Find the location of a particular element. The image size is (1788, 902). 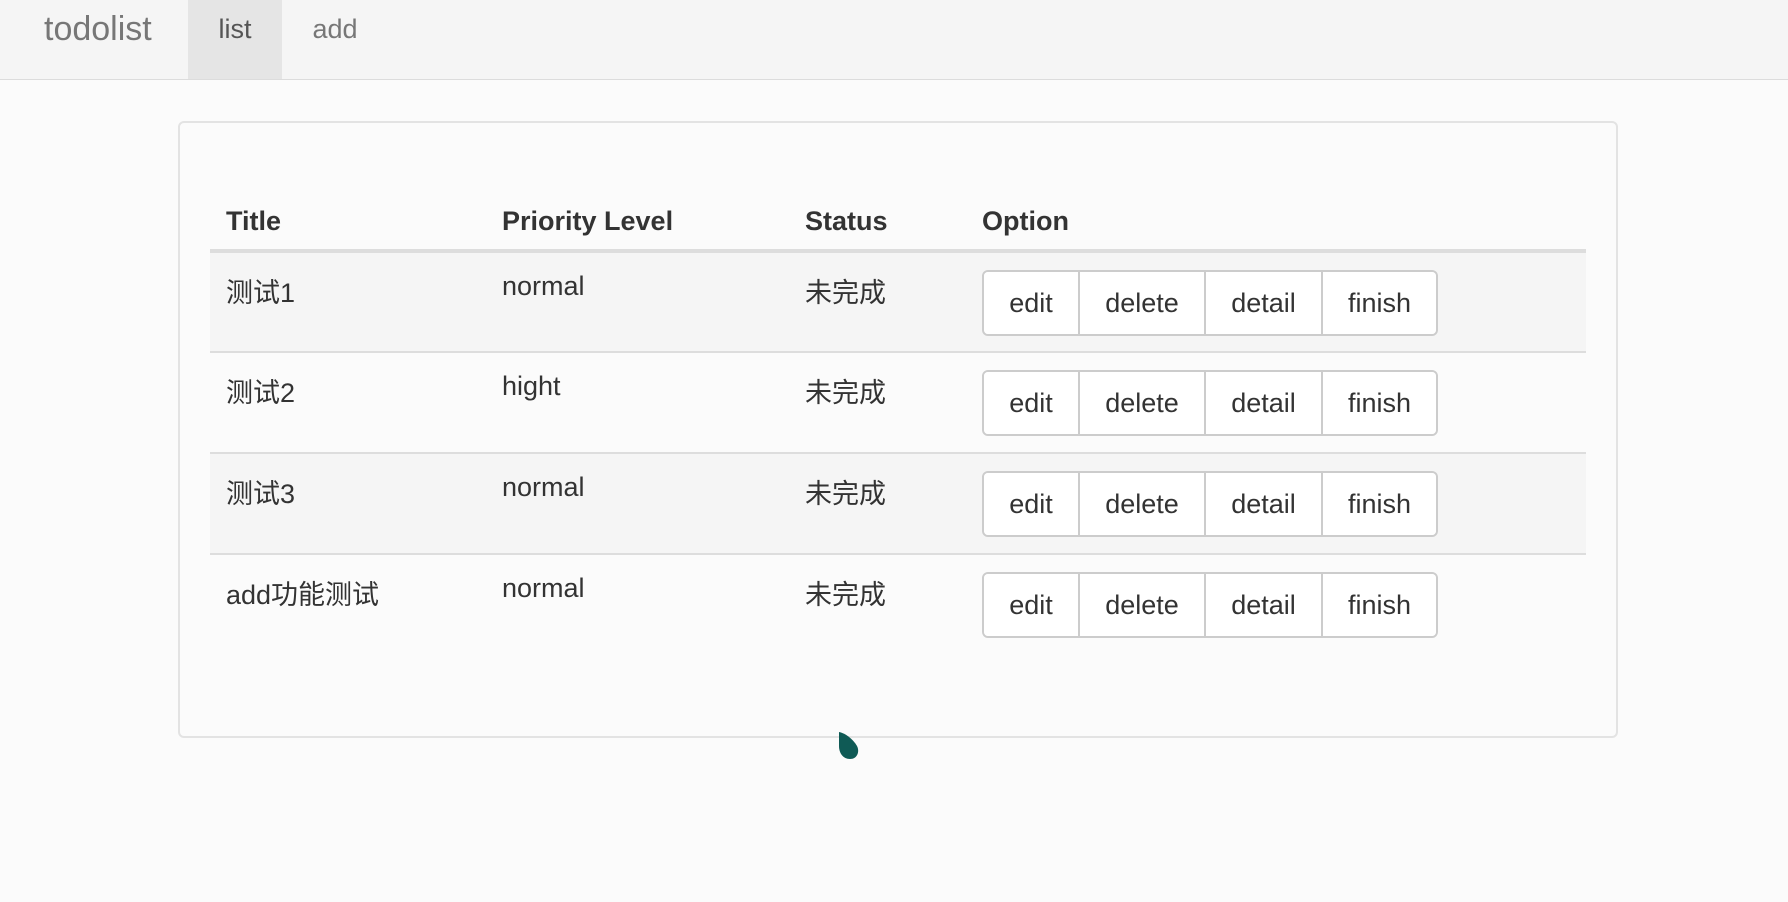

table-row: 测试3 normal 未完成 edit delete detail finish is located at coordinates (898, 503).